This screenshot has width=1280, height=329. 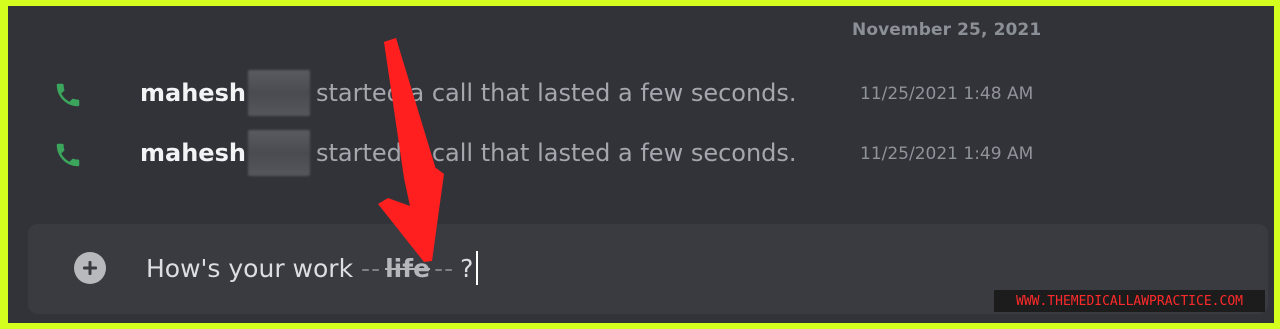 I want to click on composer-text-end: ?, so click(x=467, y=268).